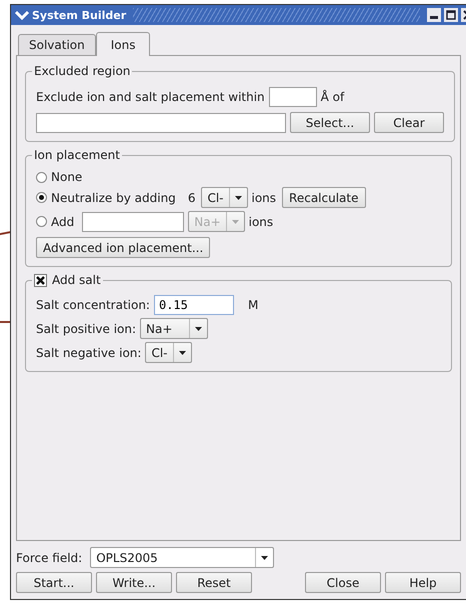 The height and width of the screenshot is (605, 466). Describe the element at coordinates (324, 197) in the screenshot. I see `recalculate-button: Recalculate` at that location.